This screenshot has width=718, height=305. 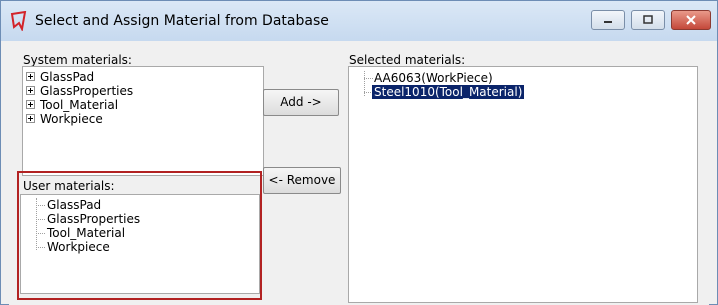 What do you see at coordinates (77, 60) in the screenshot?
I see `system-materials-label: System materials:` at bounding box center [77, 60].